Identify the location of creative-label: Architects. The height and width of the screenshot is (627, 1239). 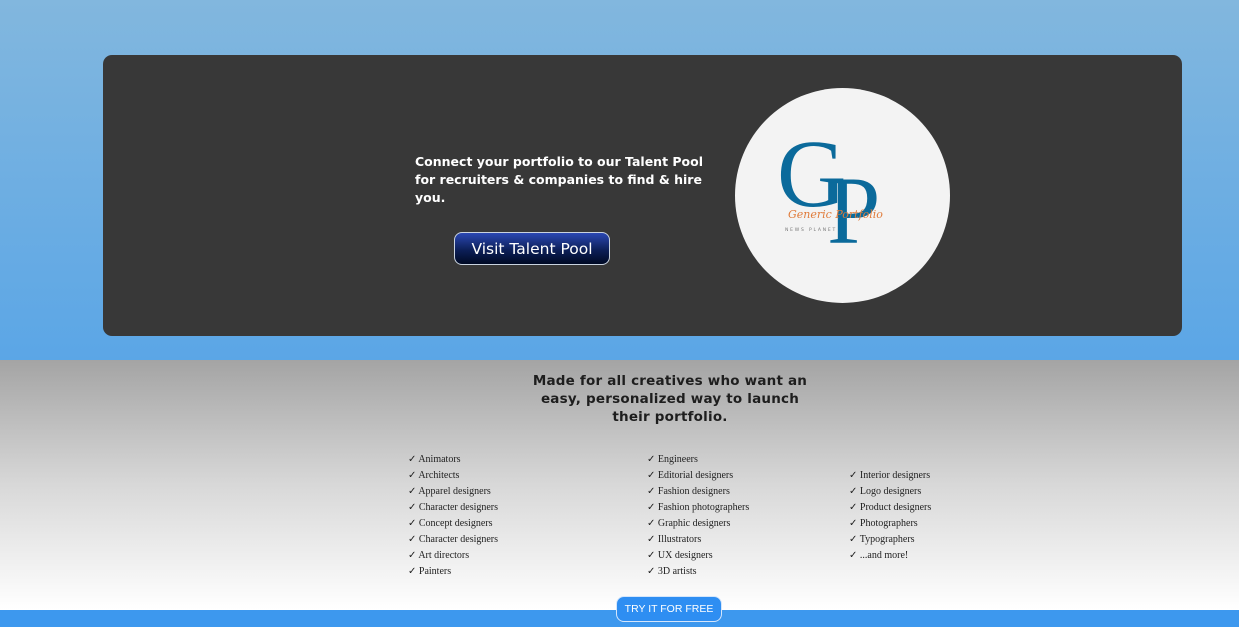
(439, 475).